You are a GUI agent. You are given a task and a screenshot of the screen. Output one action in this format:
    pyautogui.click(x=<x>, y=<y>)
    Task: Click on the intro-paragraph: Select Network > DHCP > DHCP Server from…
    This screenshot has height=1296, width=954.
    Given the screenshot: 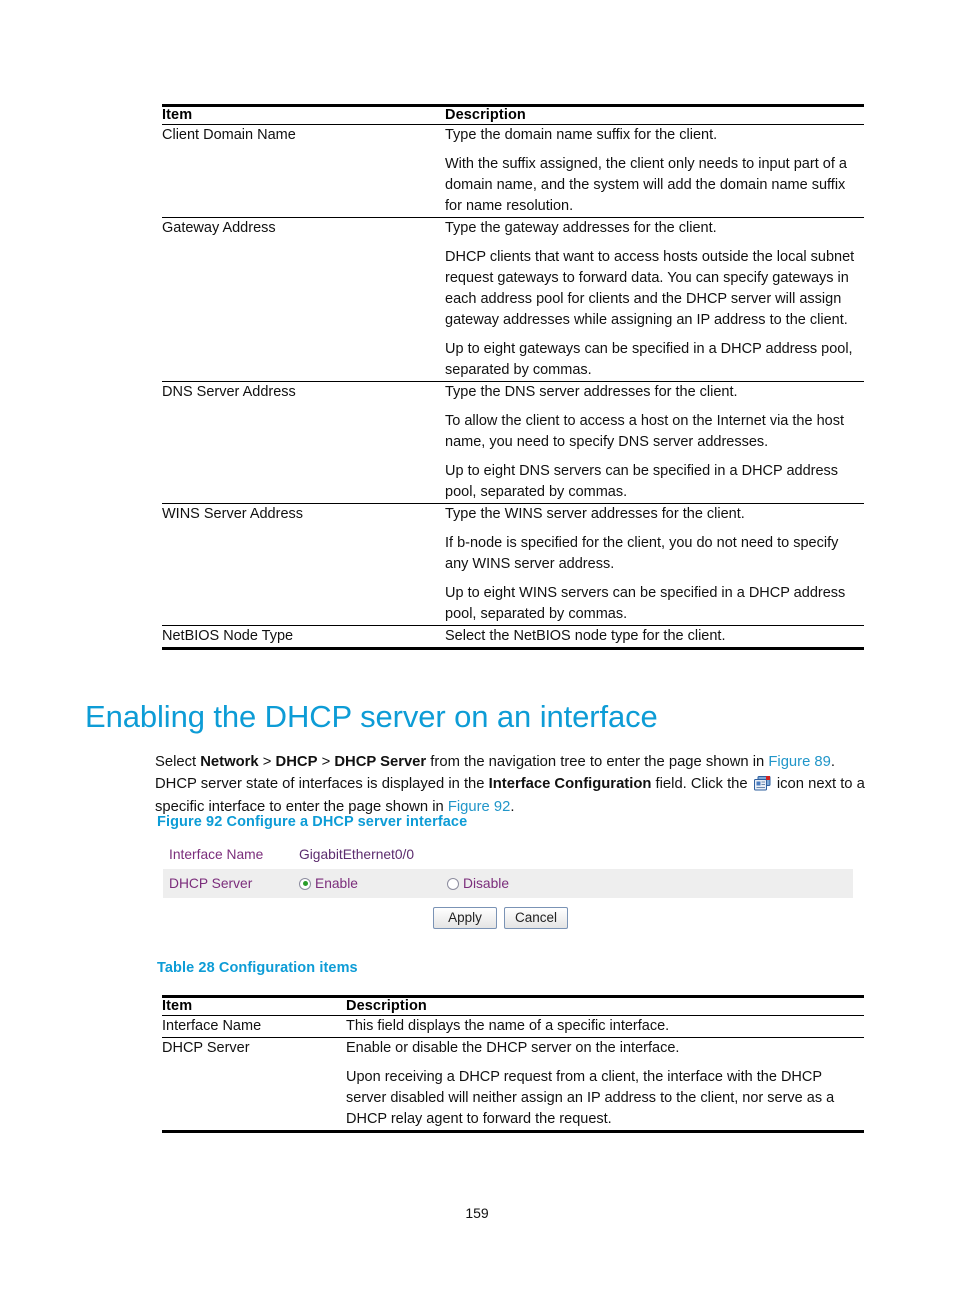 What is the action you would take?
    pyautogui.click(x=511, y=785)
    